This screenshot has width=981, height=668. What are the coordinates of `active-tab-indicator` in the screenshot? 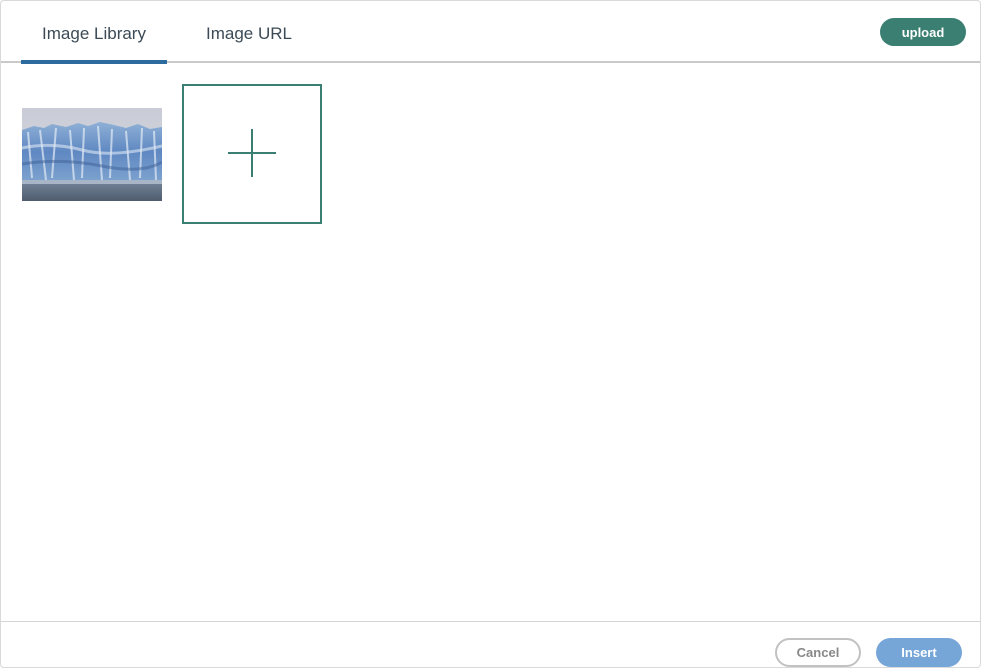 It's located at (94, 62).